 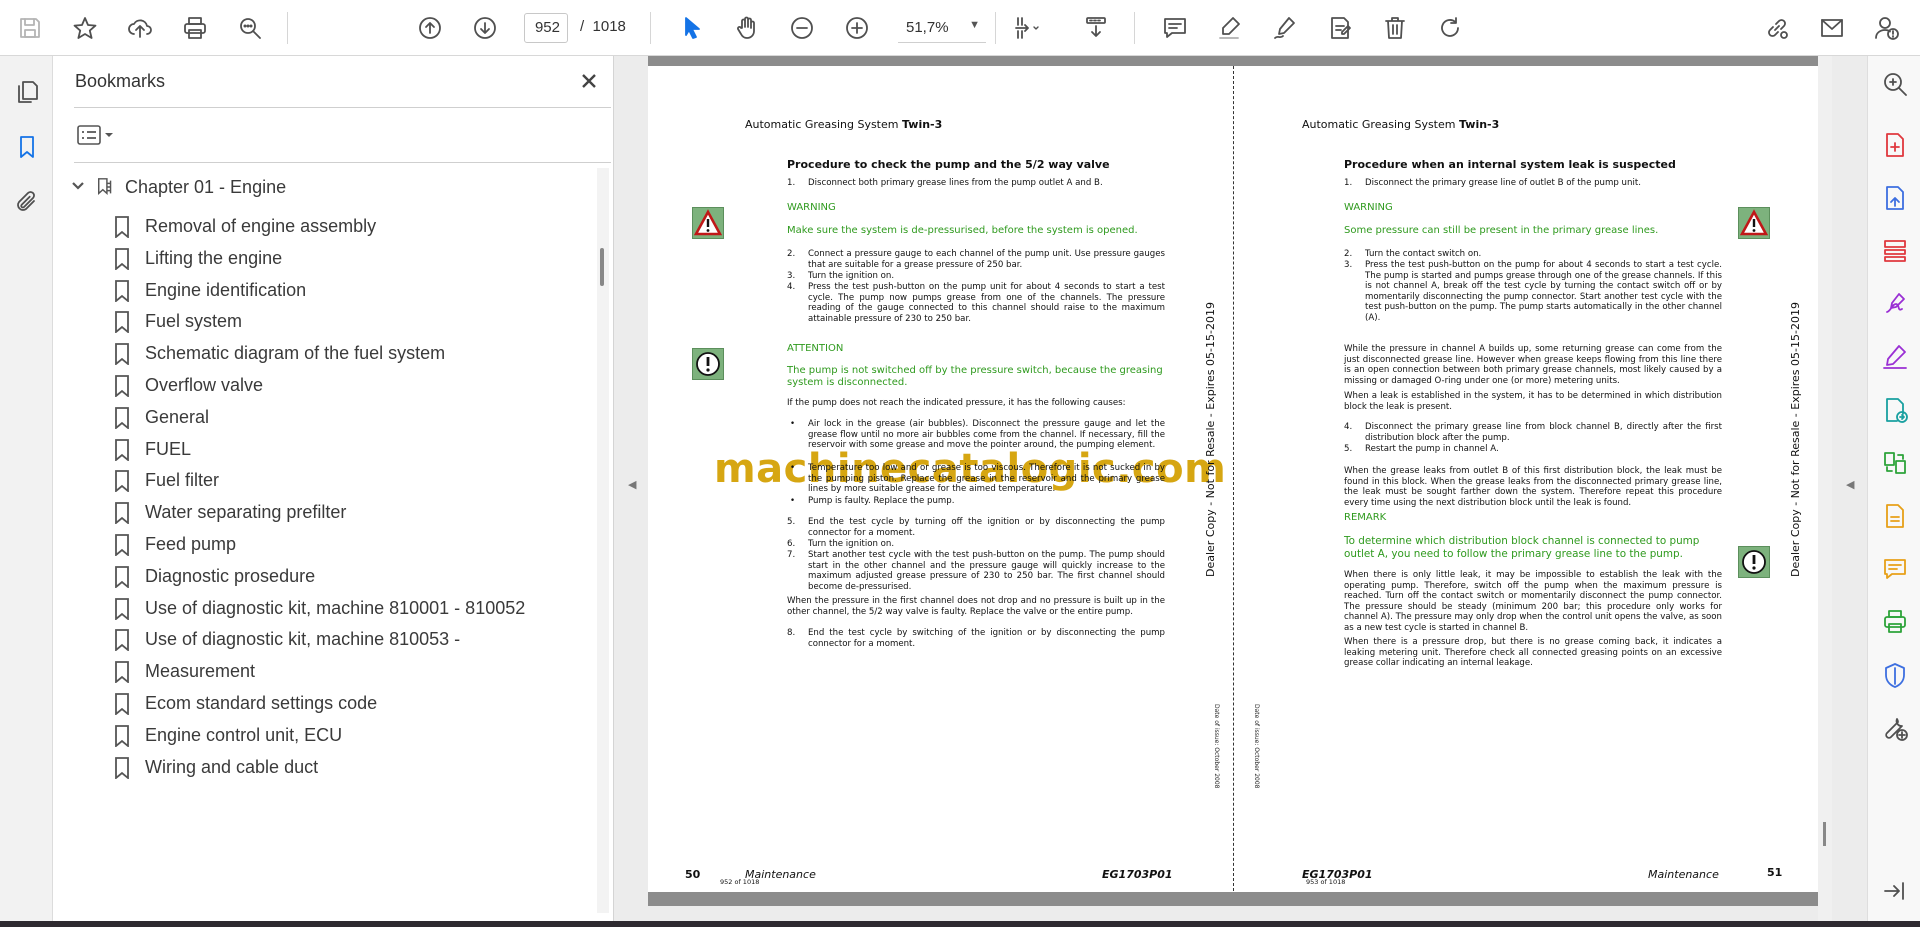 What do you see at coordinates (1895, 891) in the screenshot?
I see `expand-icon` at bounding box center [1895, 891].